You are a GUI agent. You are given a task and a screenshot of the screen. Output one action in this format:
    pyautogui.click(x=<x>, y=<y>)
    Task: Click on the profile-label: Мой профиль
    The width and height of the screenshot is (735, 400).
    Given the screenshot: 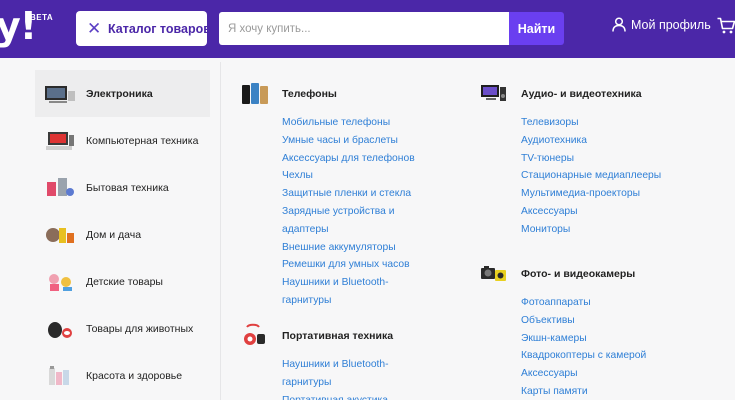 What is the action you would take?
    pyautogui.click(x=671, y=24)
    